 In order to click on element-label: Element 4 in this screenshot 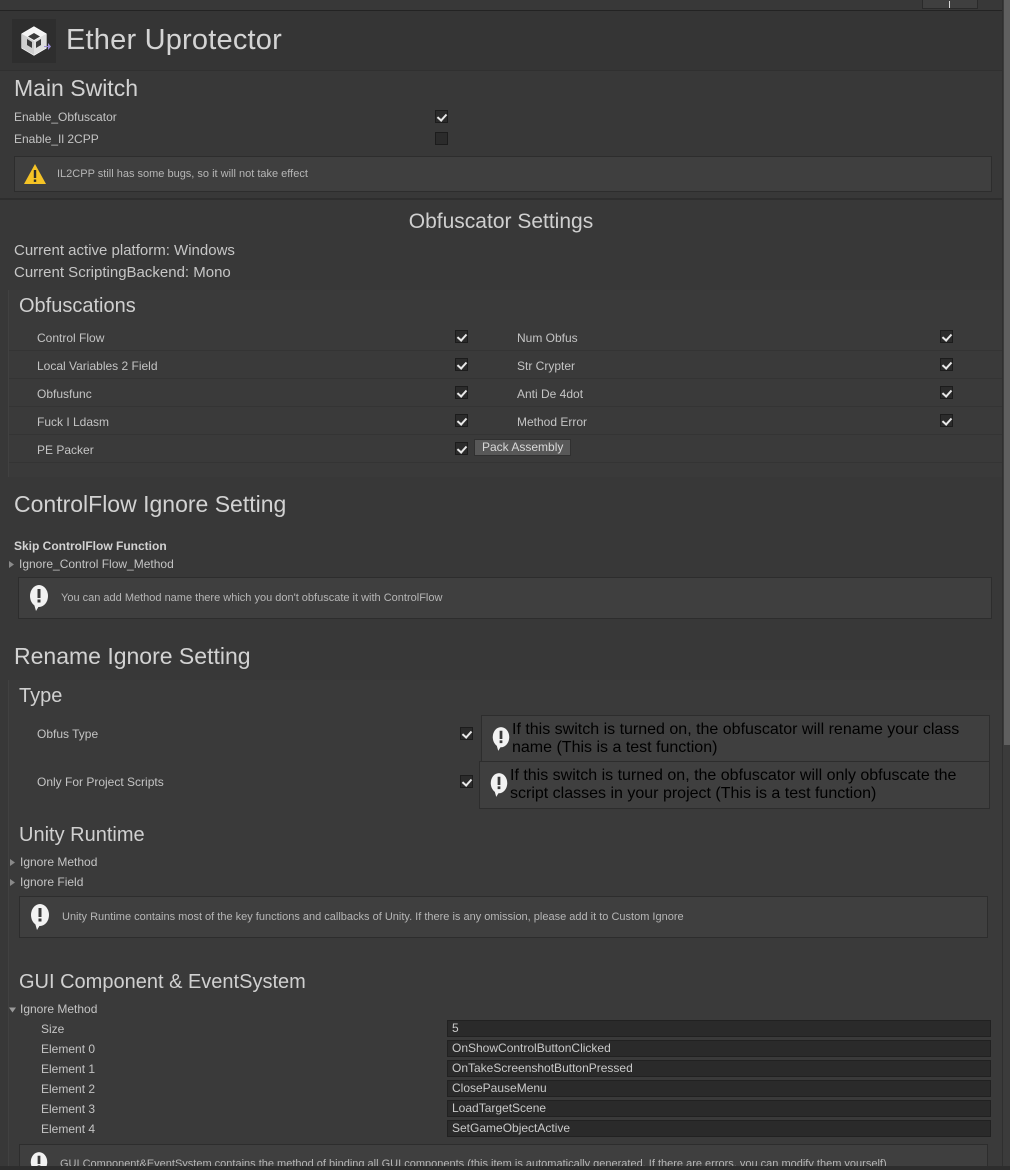, I will do `click(68, 1129)`.